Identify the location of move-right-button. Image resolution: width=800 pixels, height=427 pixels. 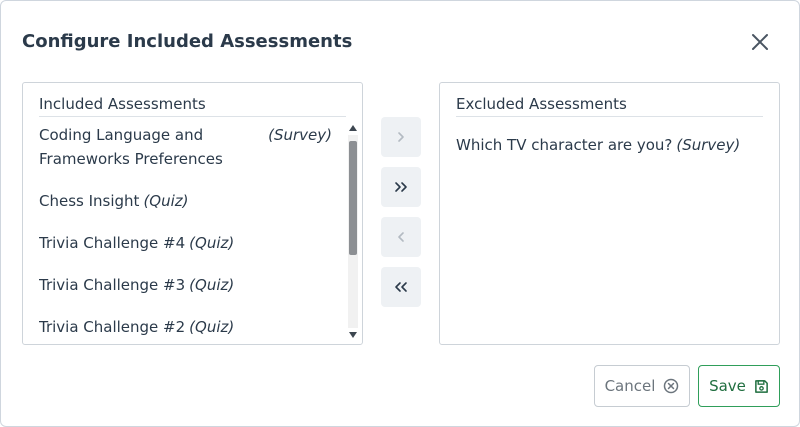
(401, 137).